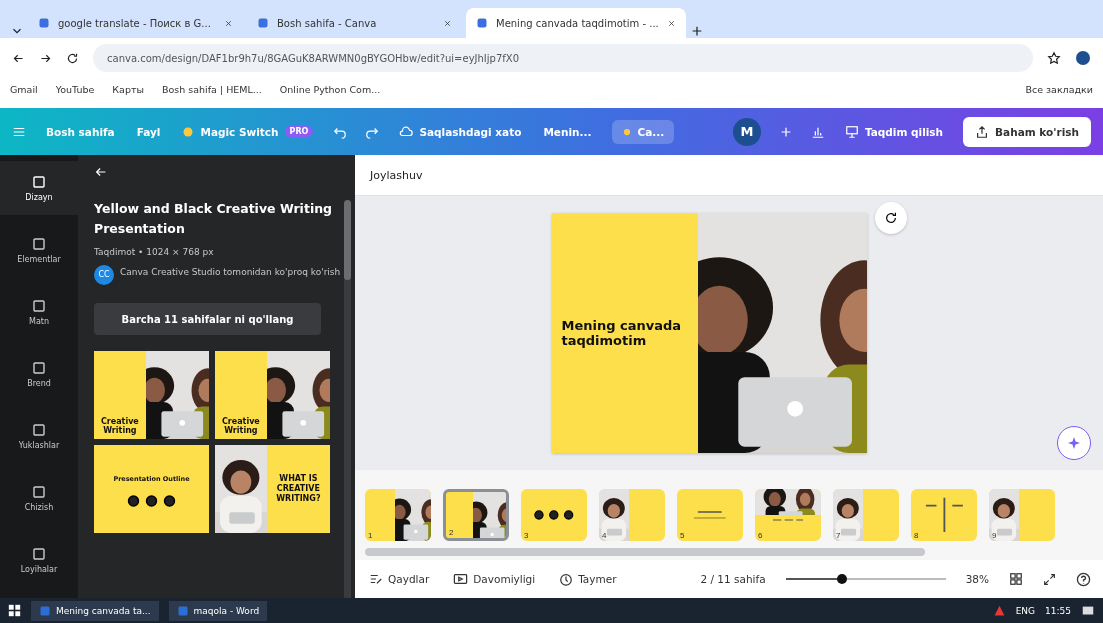 The width and height of the screenshot is (1103, 623). Describe the element at coordinates (1054, 58) in the screenshot. I see `star-icon` at that location.